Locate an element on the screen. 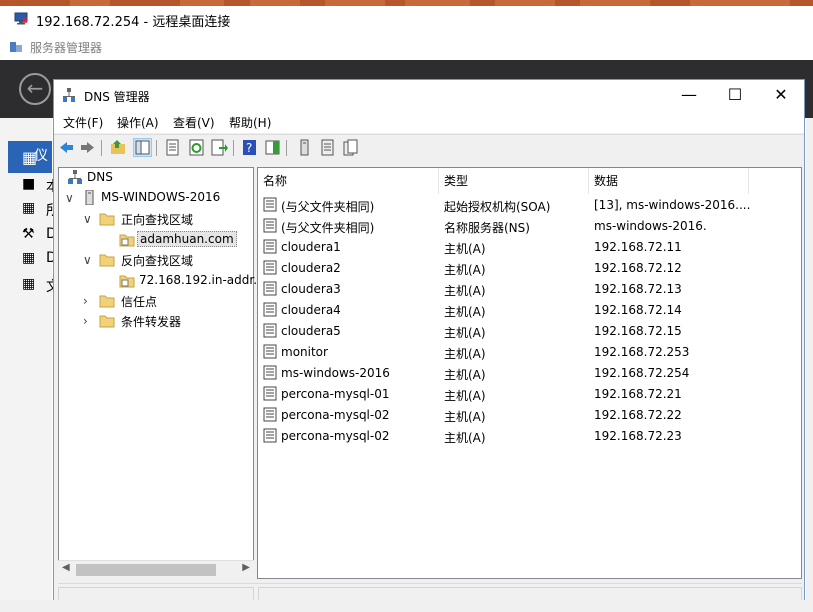  record-name: percona-mysql-01 is located at coordinates (335, 394).